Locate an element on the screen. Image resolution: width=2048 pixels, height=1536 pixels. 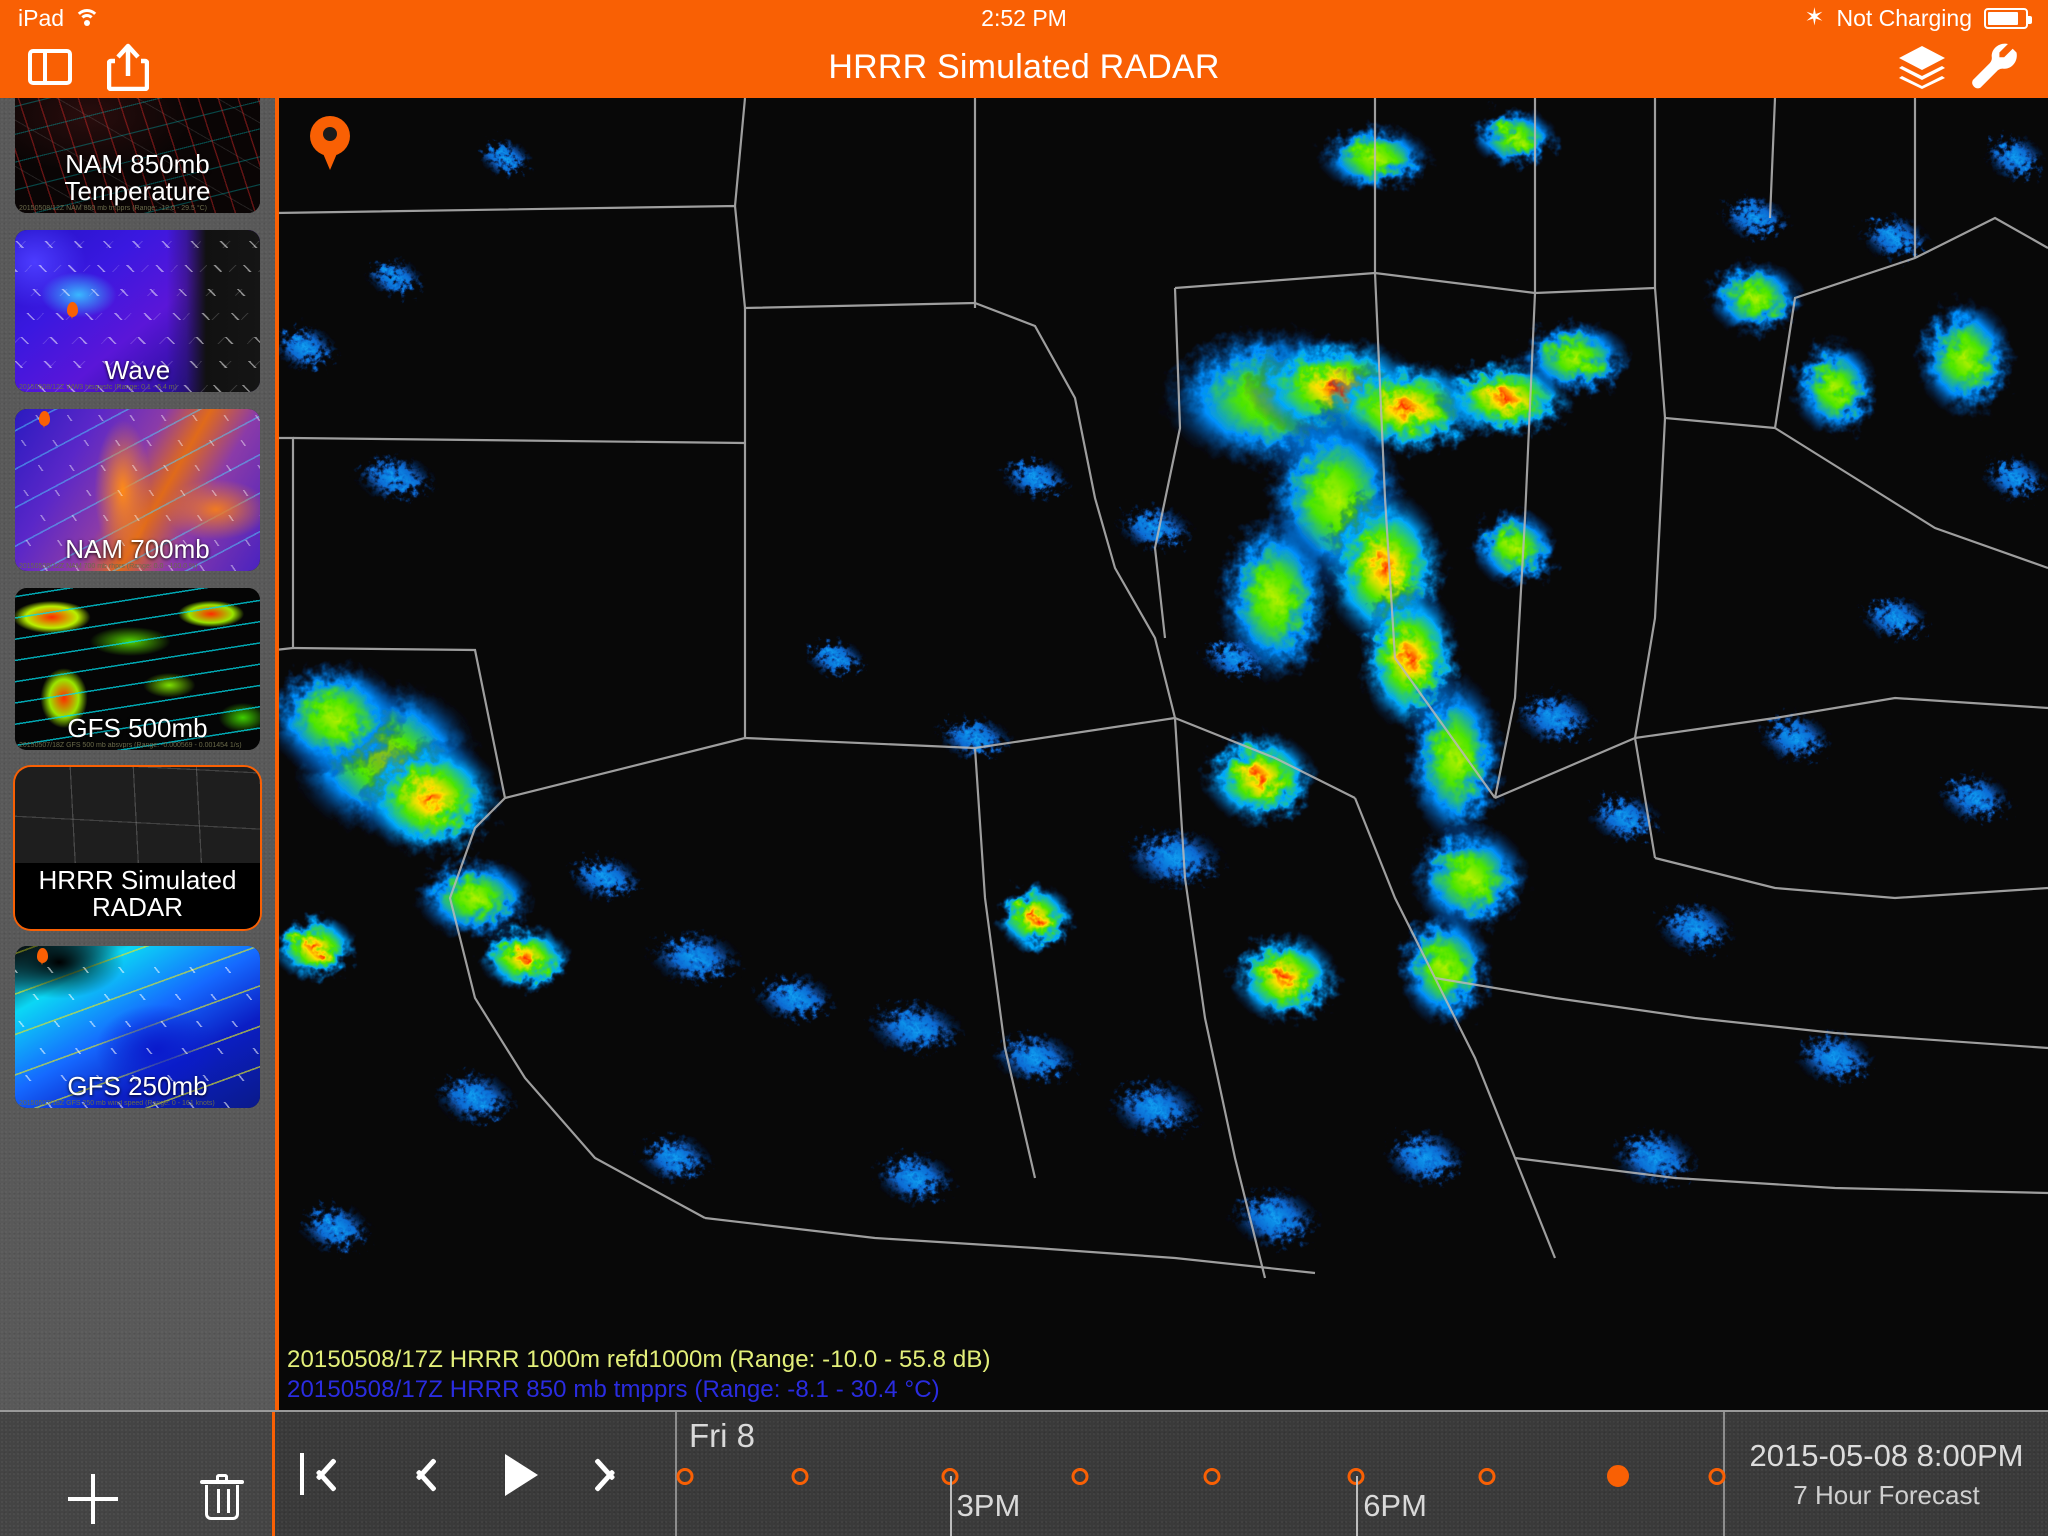
sidebar-item-label: NAM 850mb Temperature is located at coordinates (137, 180).